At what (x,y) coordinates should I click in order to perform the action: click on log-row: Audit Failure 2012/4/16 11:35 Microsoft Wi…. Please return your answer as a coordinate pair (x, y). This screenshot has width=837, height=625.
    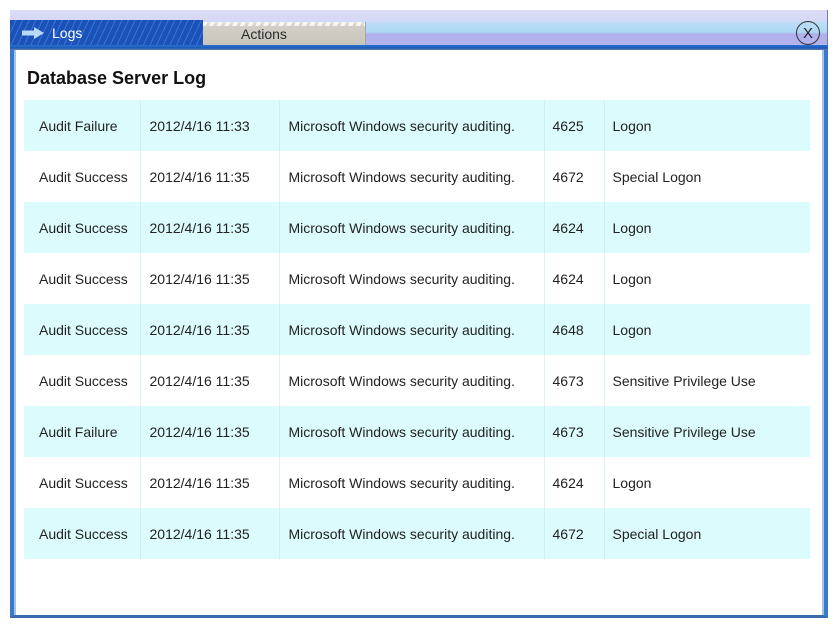
    Looking at the image, I should click on (417, 431).